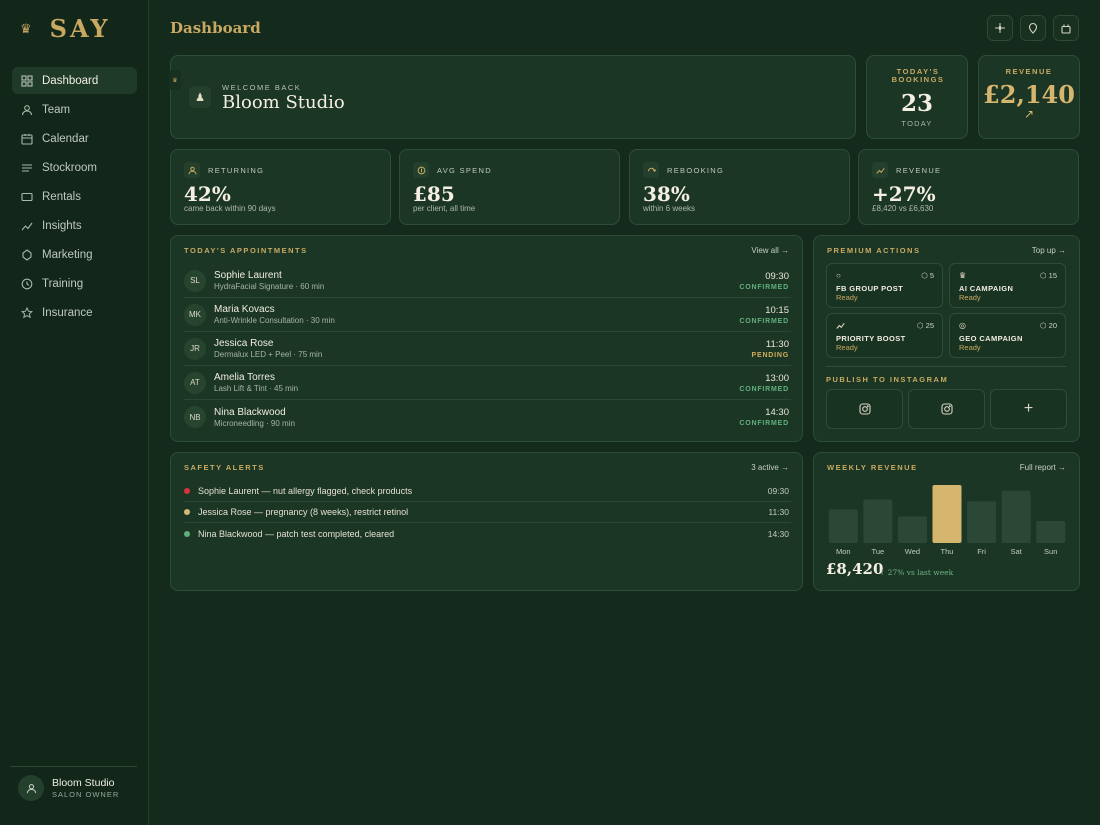 The image size is (1100, 825). Describe the element at coordinates (843, 526) in the screenshot. I see `bar-mon` at that location.